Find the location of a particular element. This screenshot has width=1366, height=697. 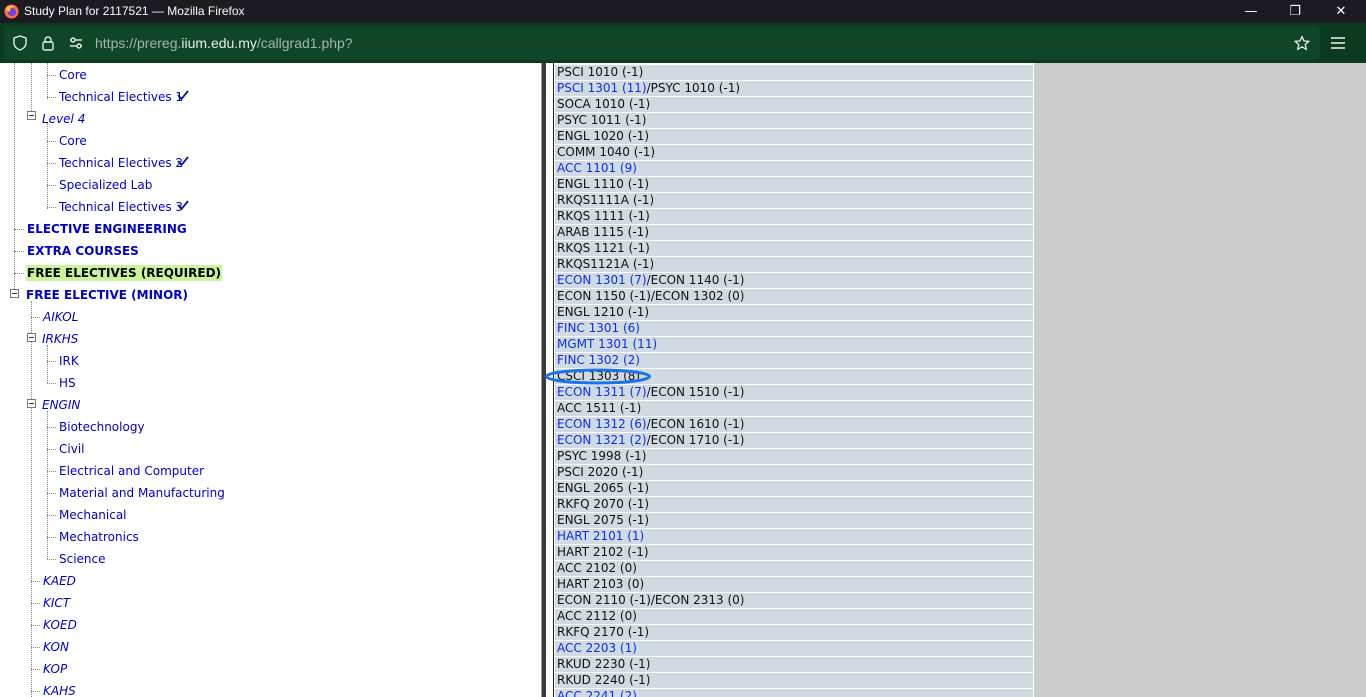

tree-item-hs: HS is located at coordinates (67, 383).